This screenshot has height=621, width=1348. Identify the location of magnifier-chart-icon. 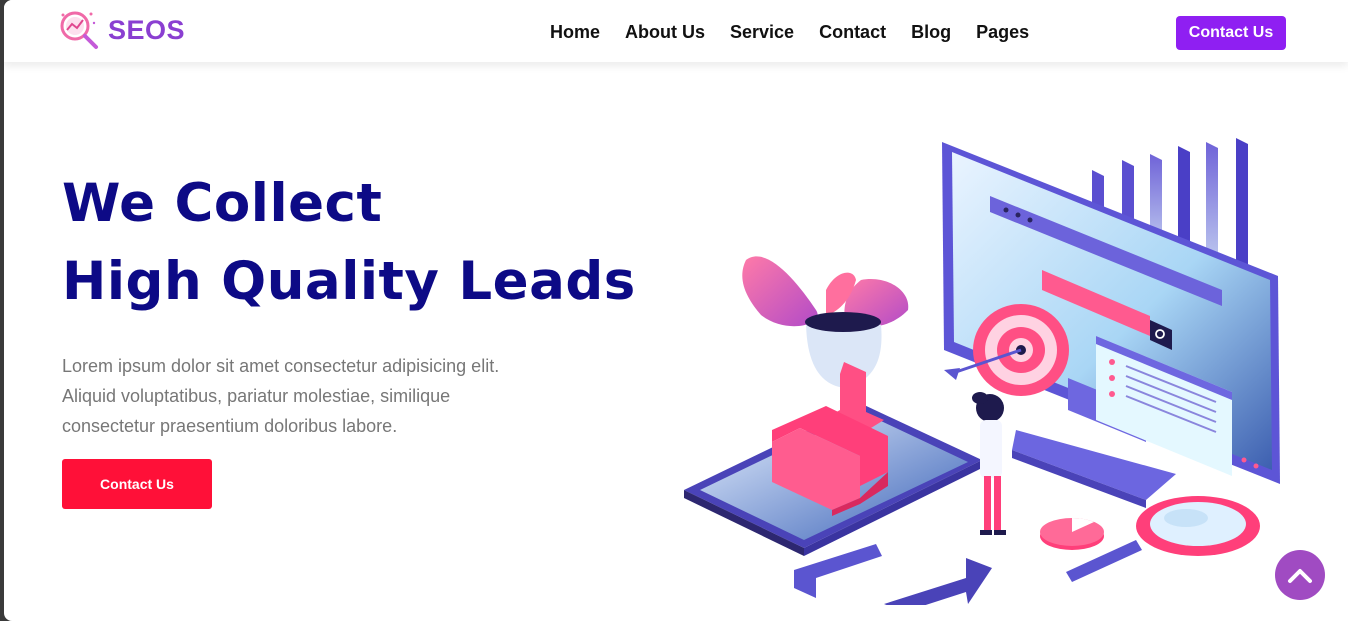
(79, 30).